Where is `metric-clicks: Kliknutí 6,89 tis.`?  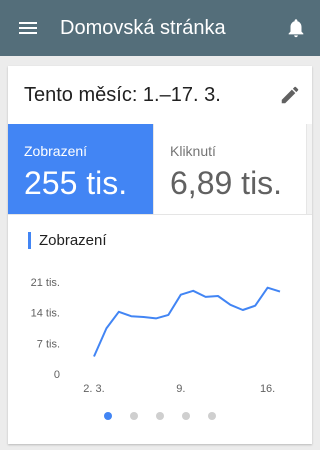
metric-clicks: Kliknutí 6,89 tis. is located at coordinates (225, 169).